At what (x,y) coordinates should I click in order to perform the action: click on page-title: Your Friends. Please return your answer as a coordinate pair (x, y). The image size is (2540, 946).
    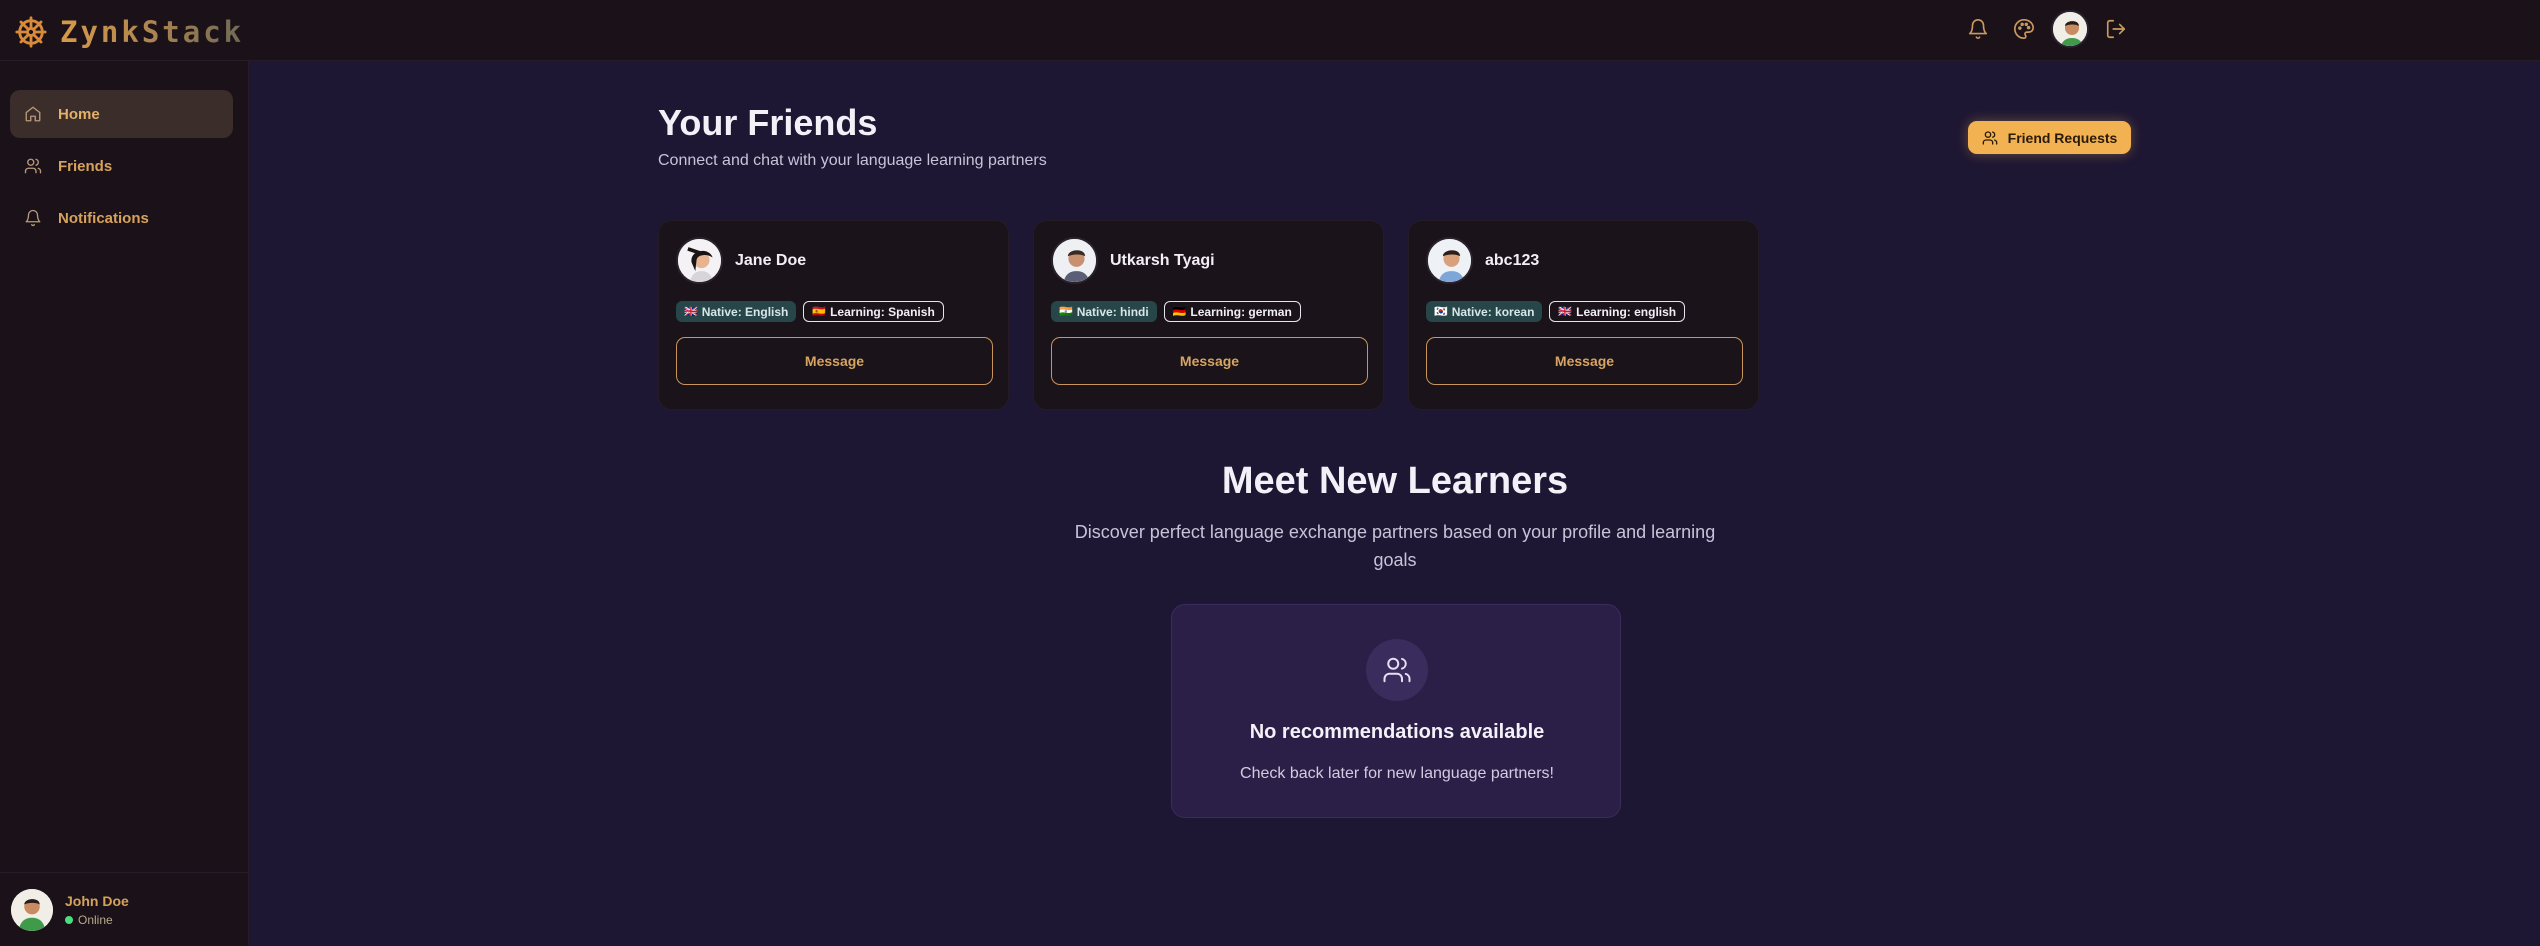
    Looking at the image, I should click on (768, 122).